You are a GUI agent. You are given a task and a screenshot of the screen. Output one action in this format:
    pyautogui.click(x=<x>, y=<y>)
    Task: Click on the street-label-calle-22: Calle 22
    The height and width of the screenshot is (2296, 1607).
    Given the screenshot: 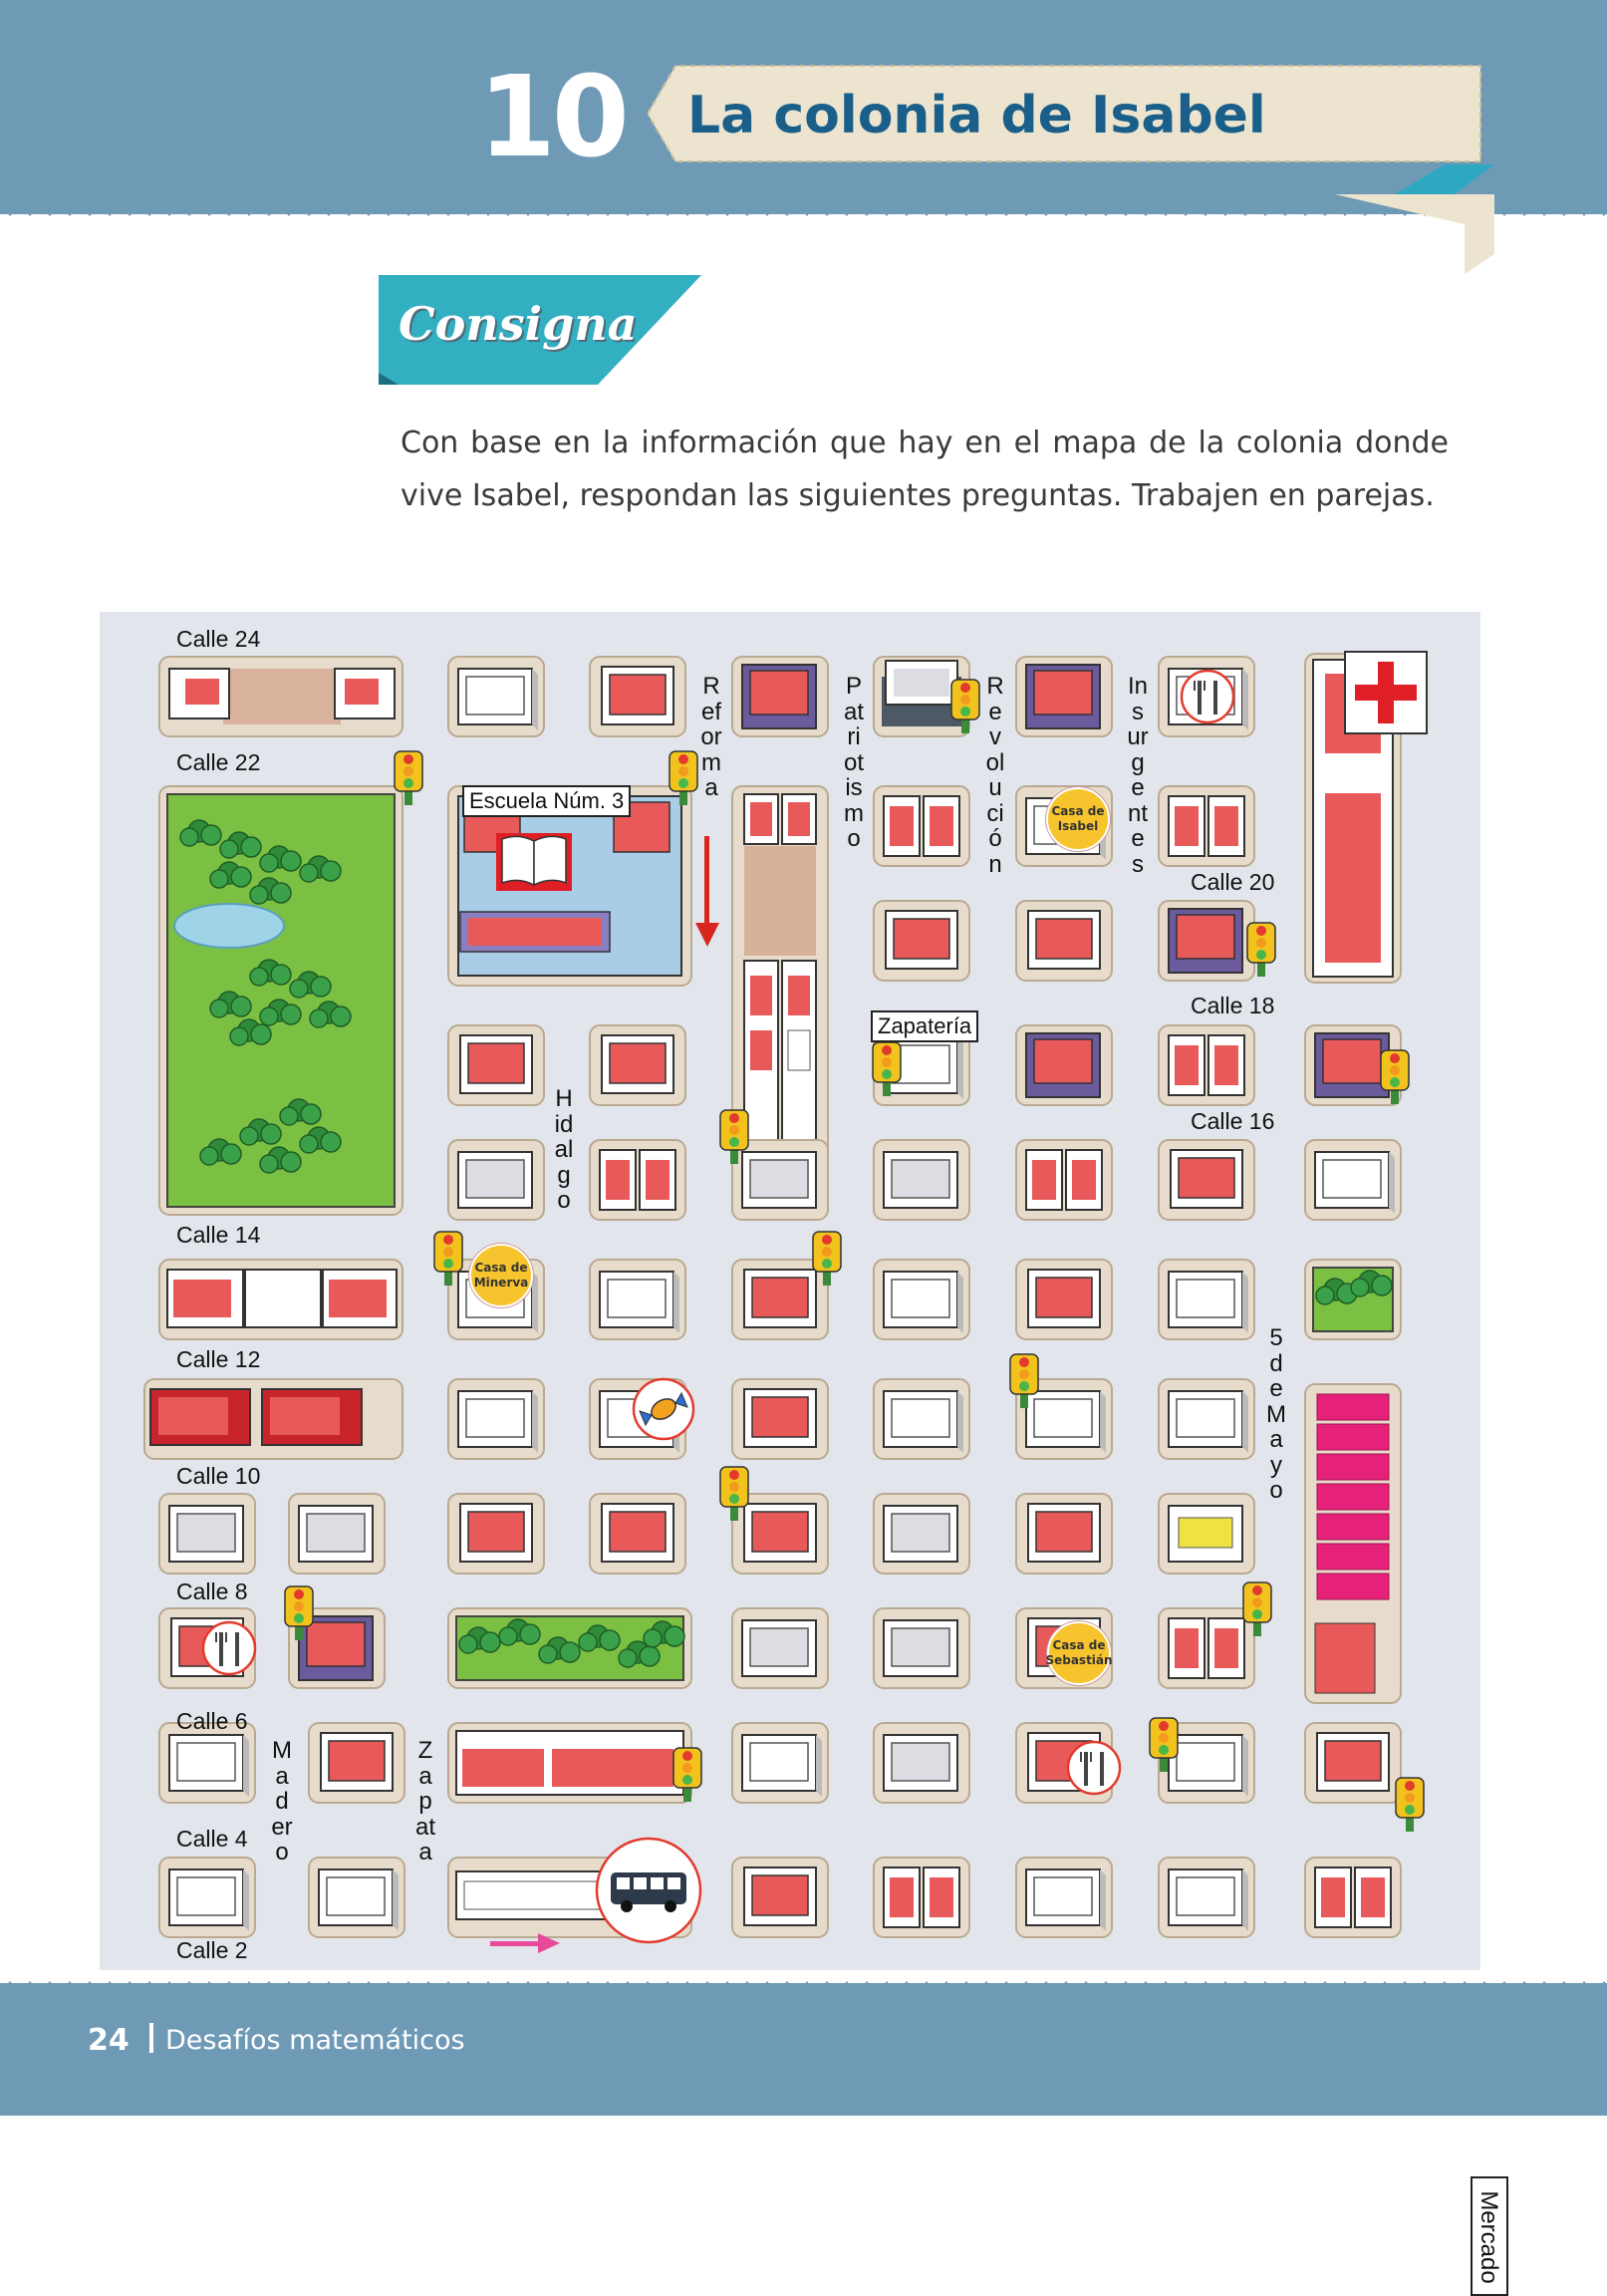 What is the action you would take?
    pyautogui.click(x=218, y=762)
    